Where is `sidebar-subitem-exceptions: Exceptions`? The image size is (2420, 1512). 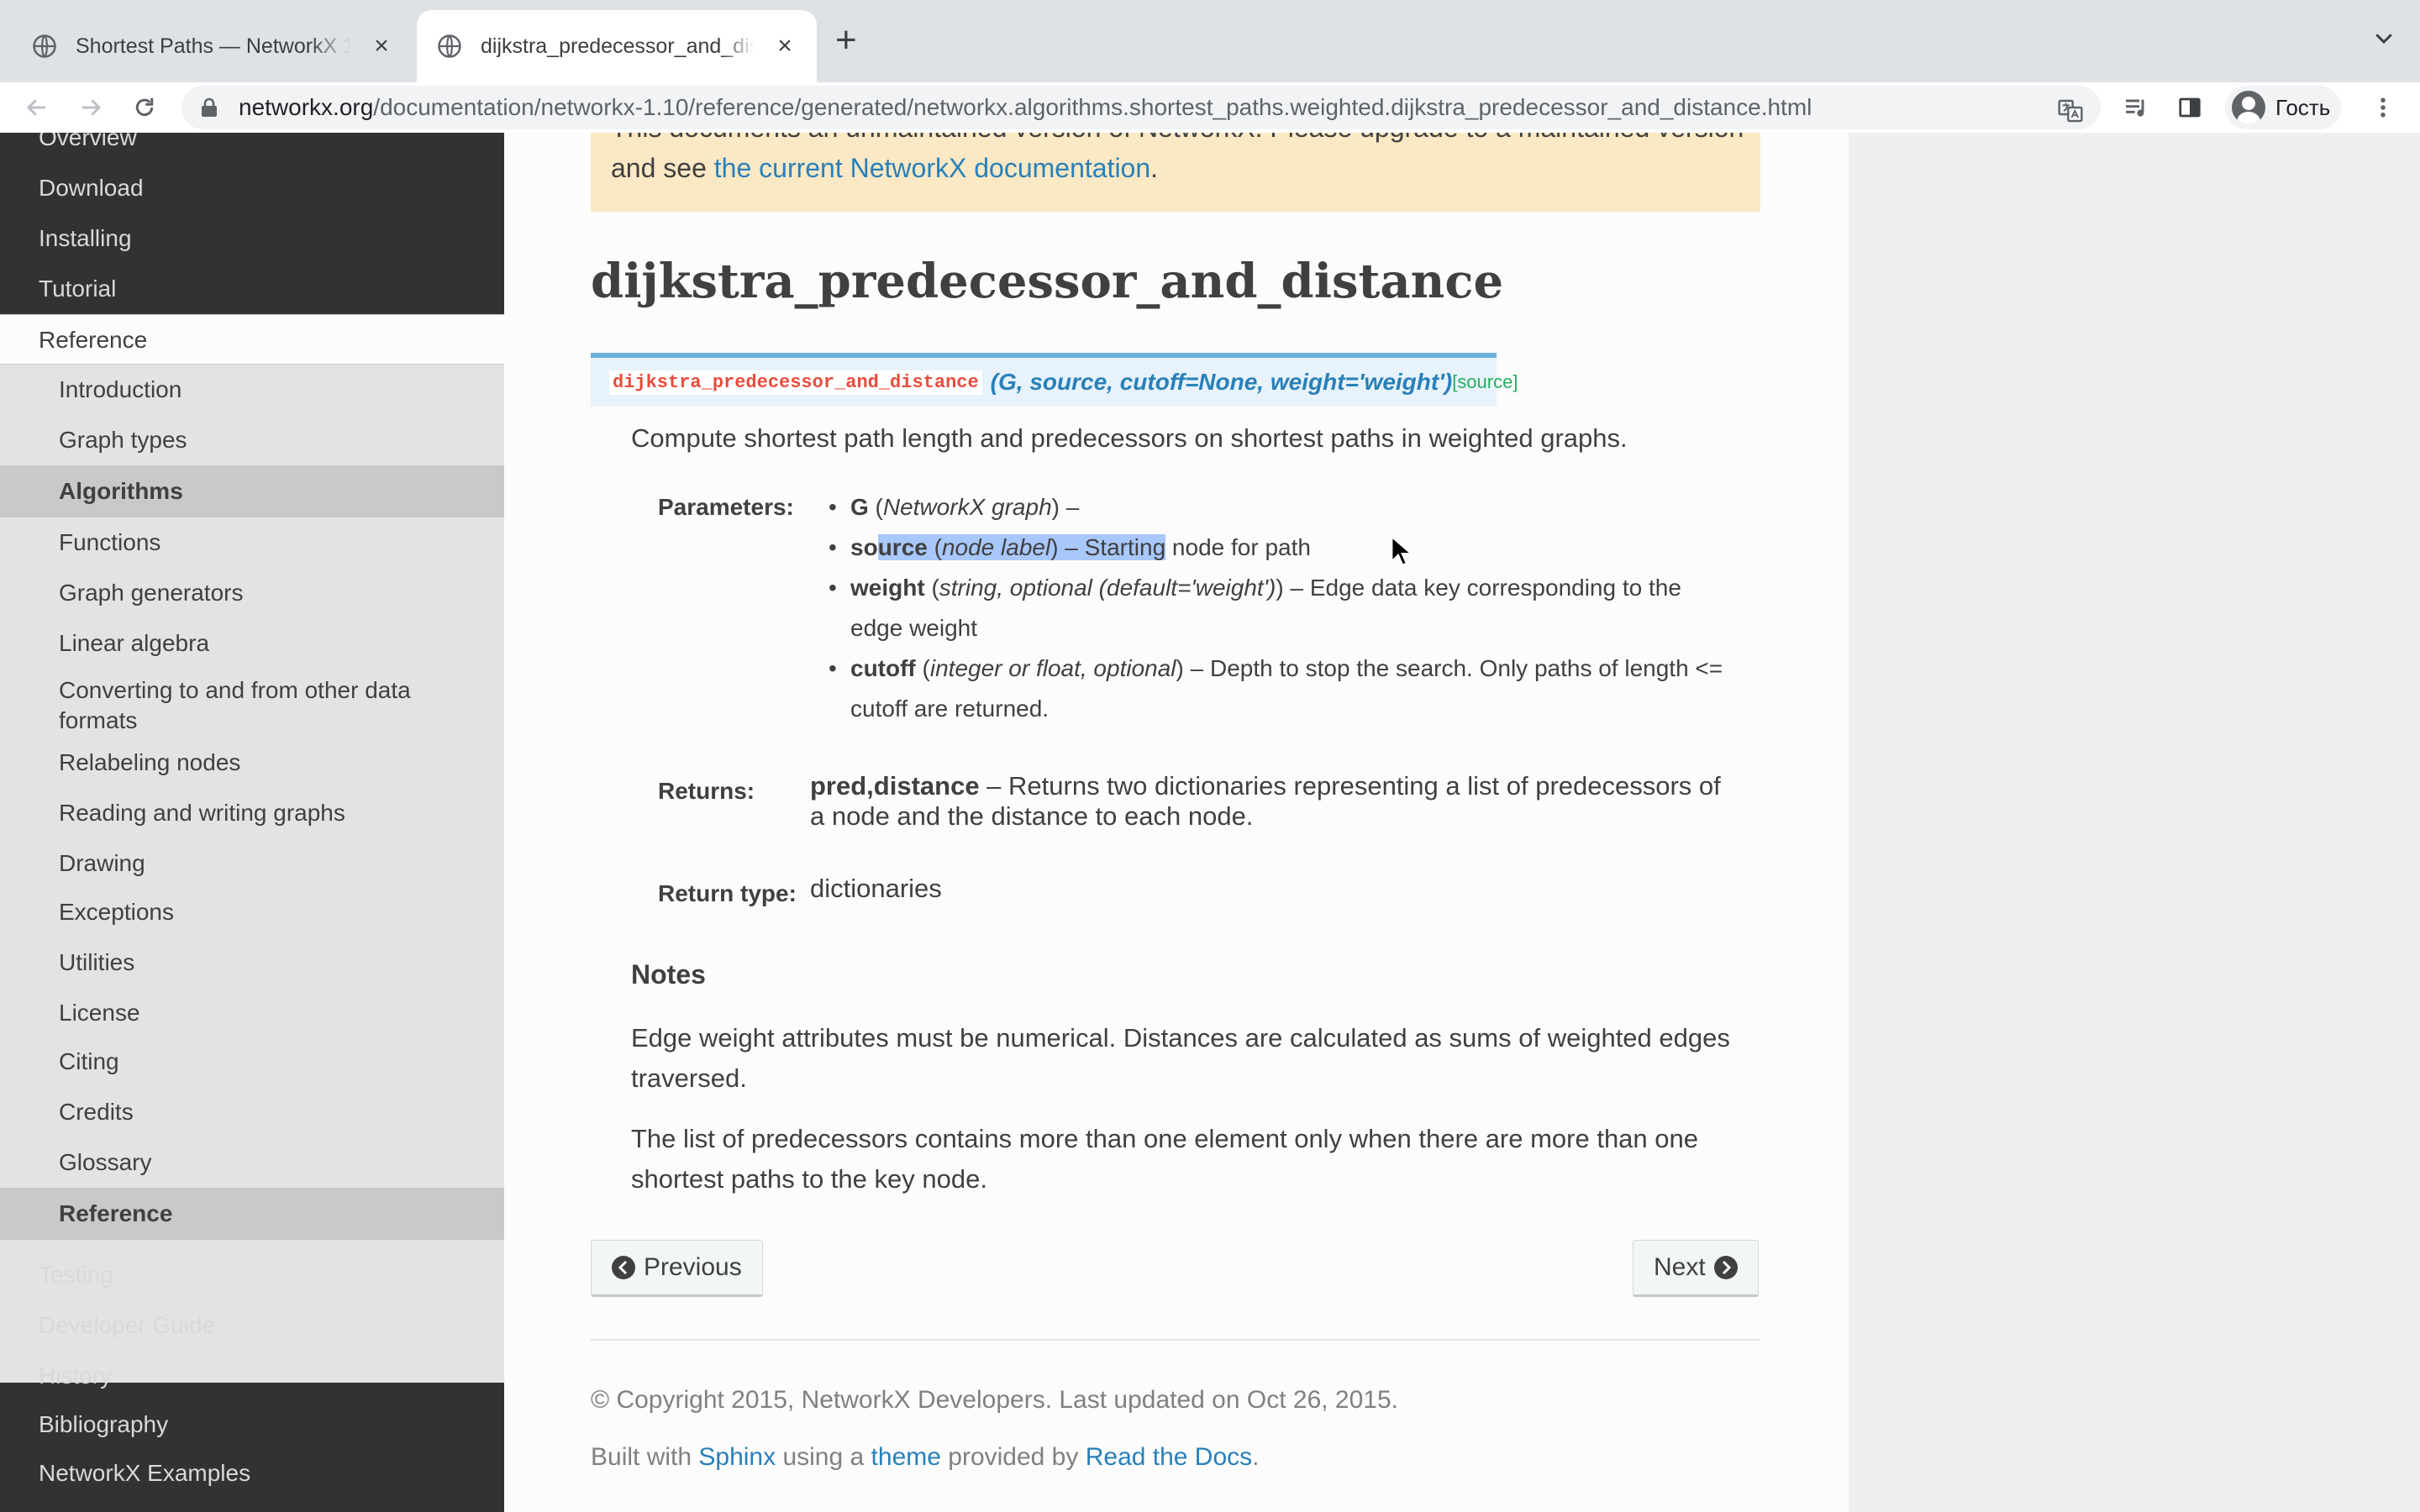
sidebar-subitem-exceptions: Exceptions is located at coordinates (252, 912).